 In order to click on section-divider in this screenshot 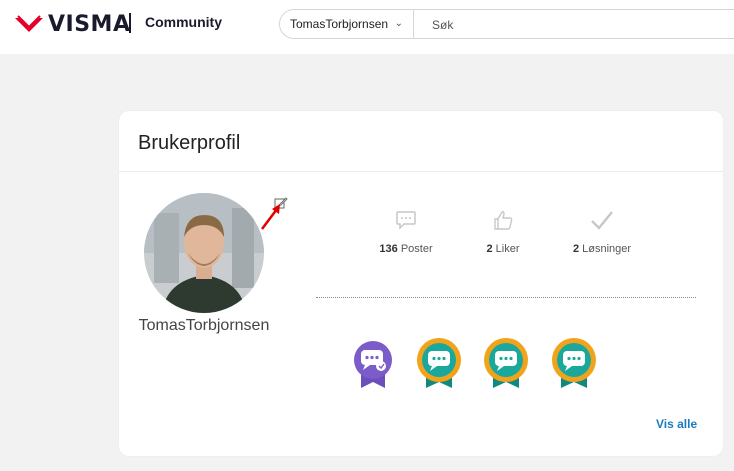, I will do `click(506, 297)`.